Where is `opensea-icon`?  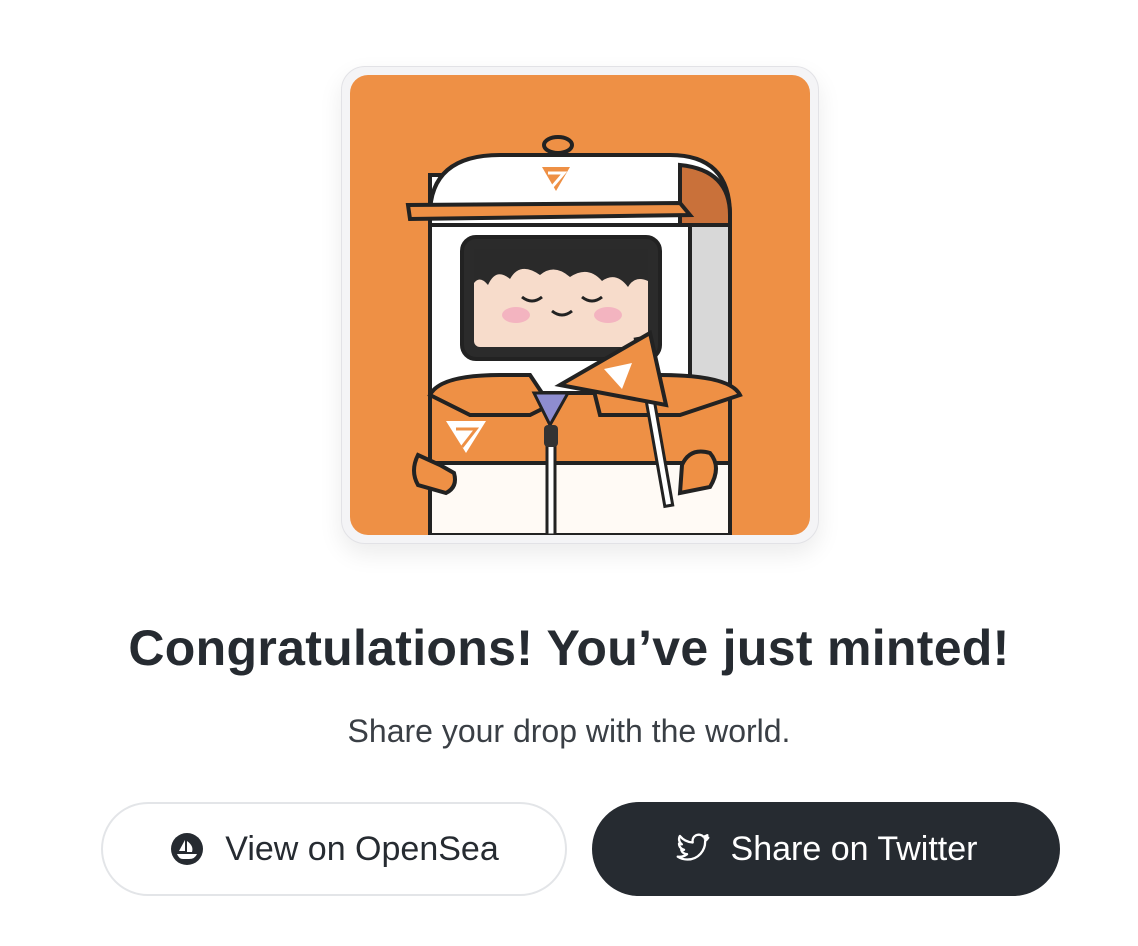 opensea-icon is located at coordinates (187, 849).